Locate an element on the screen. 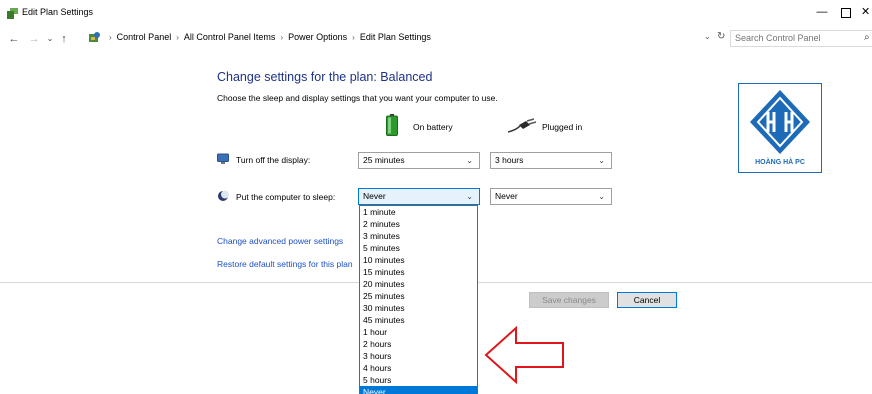 This screenshot has width=872, height=394. battery-icon is located at coordinates (392, 125).